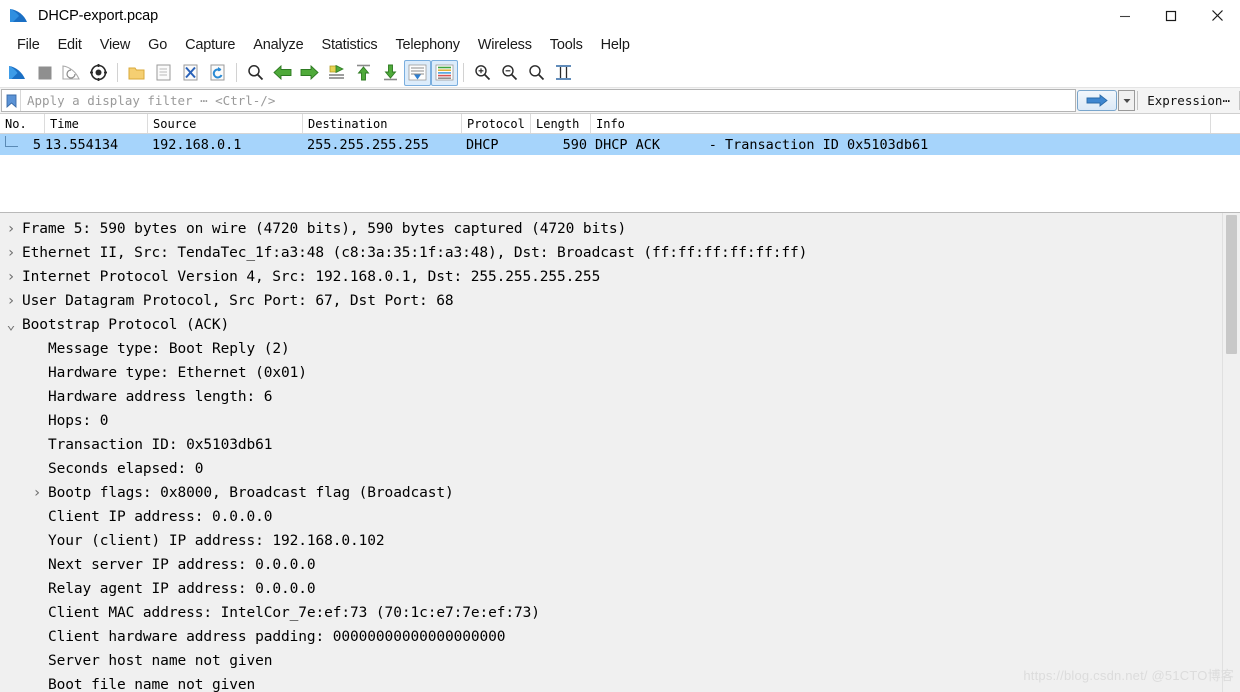 The height and width of the screenshot is (692, 1240). What do you see at coordinates (509, 73) in the screenshot?
I see `zoom-out-button` at bounding box center [509, 73].